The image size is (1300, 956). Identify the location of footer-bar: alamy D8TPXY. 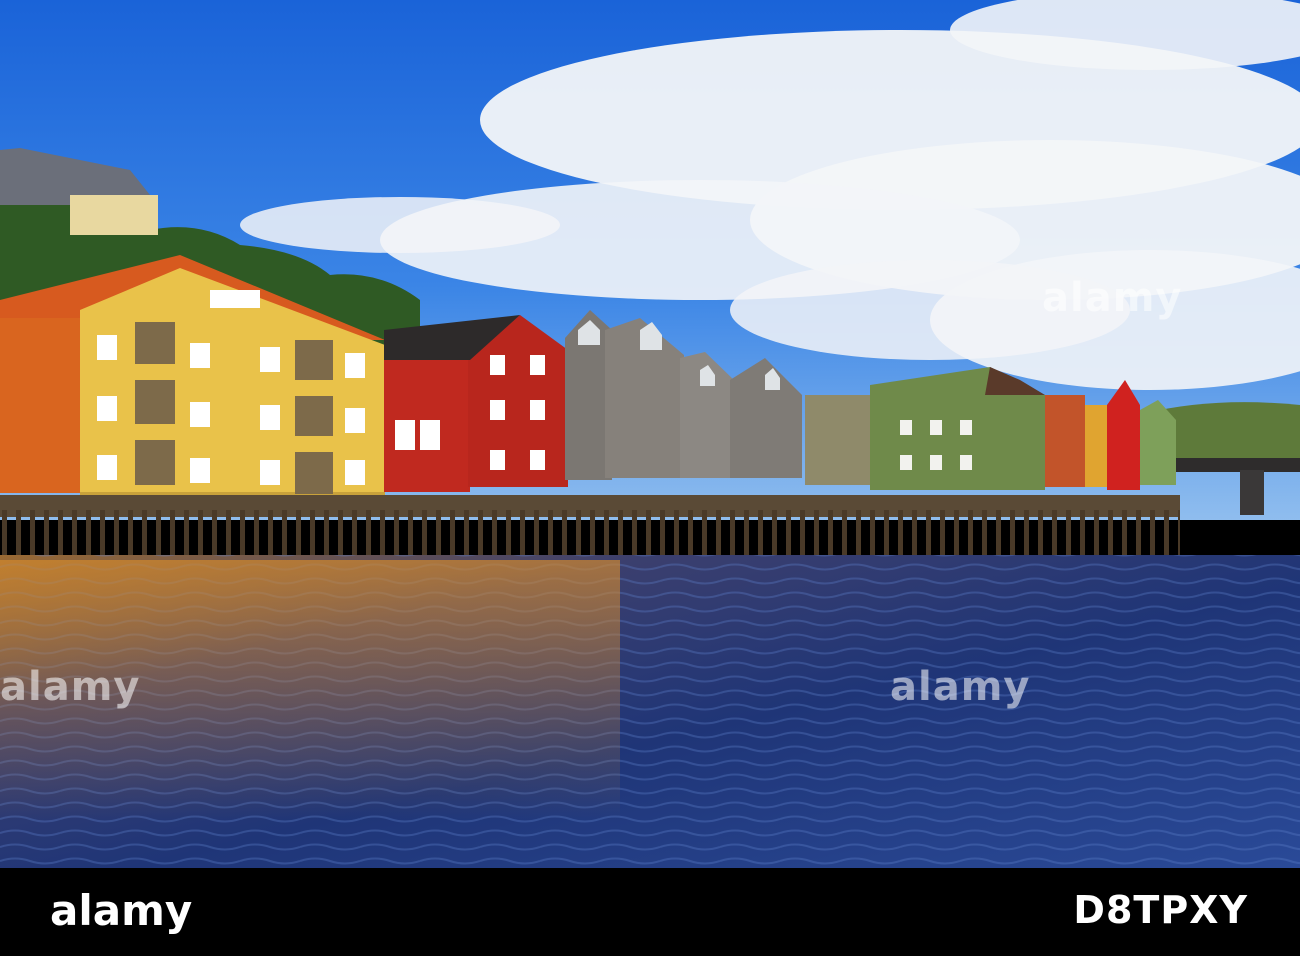
(650, 912).